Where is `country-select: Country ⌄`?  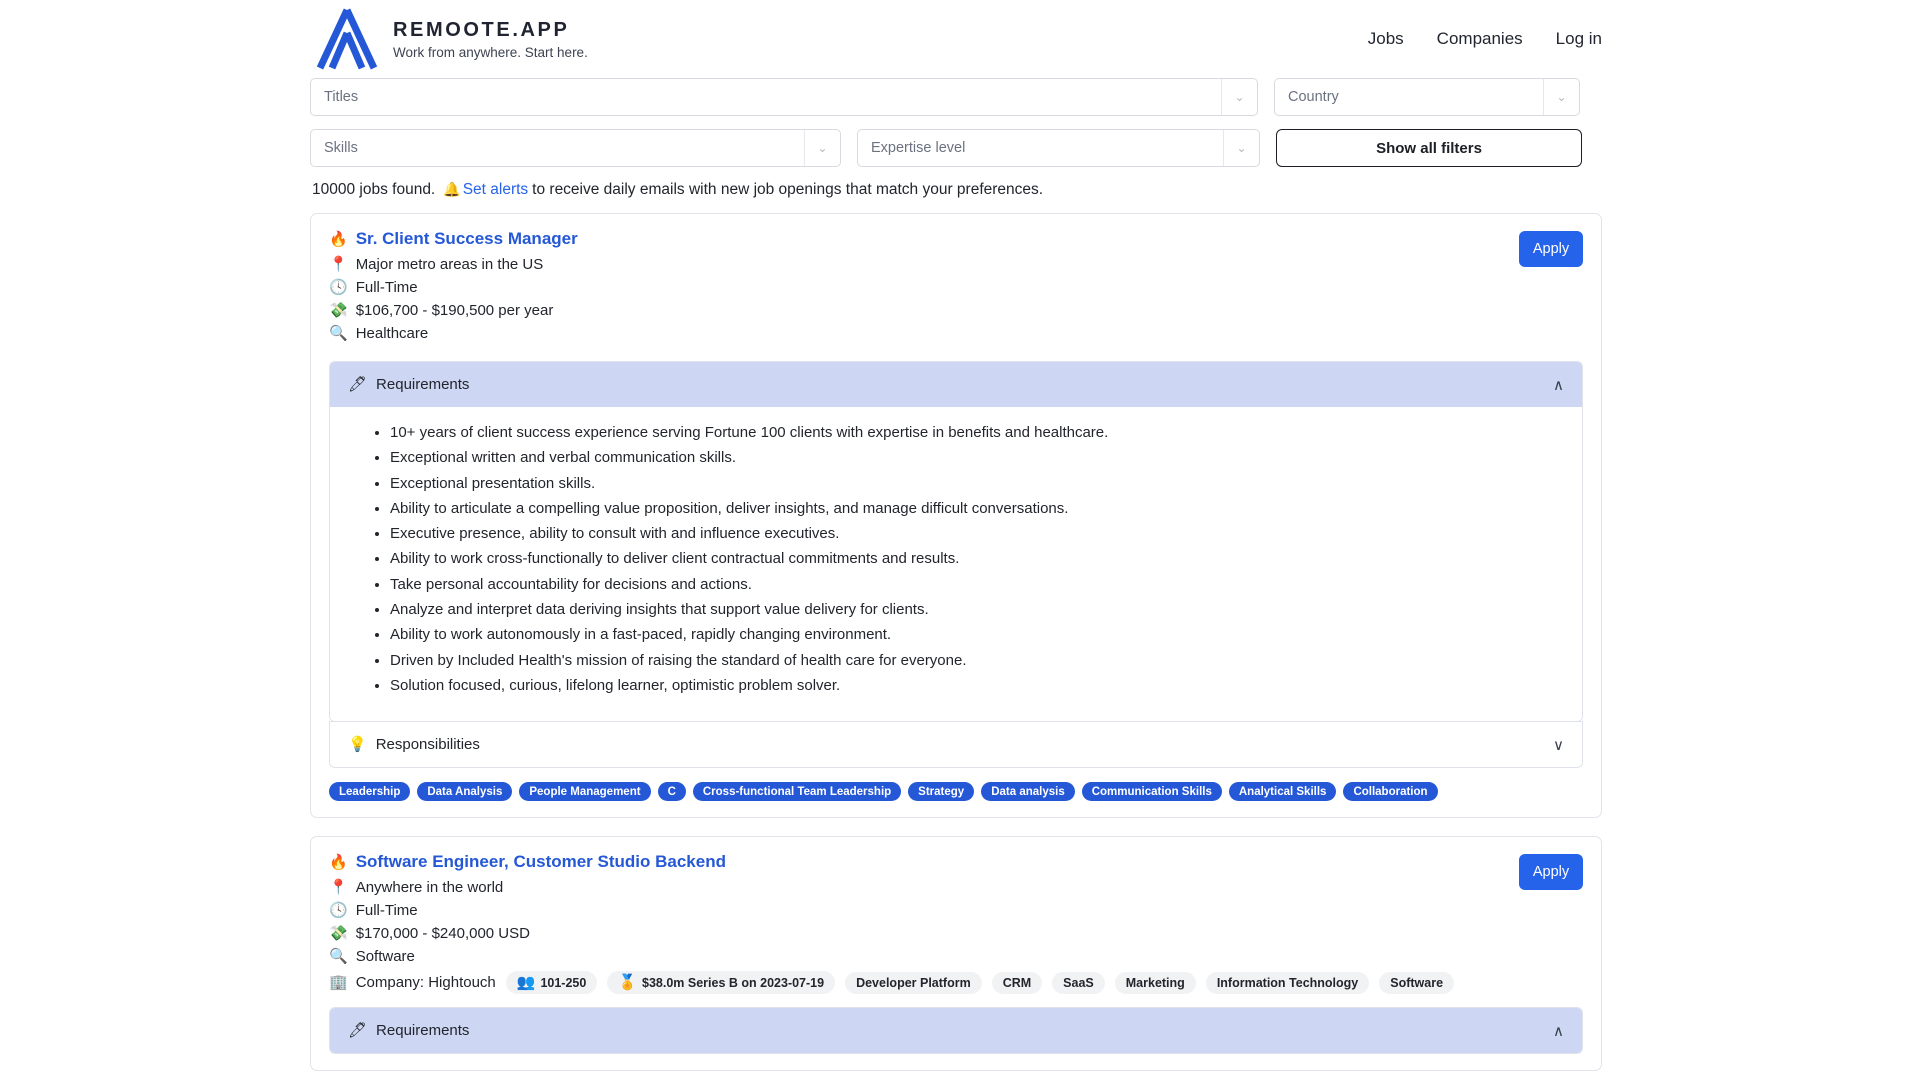 country-select: Country ⌄ is located at coordinates (1427, 97).